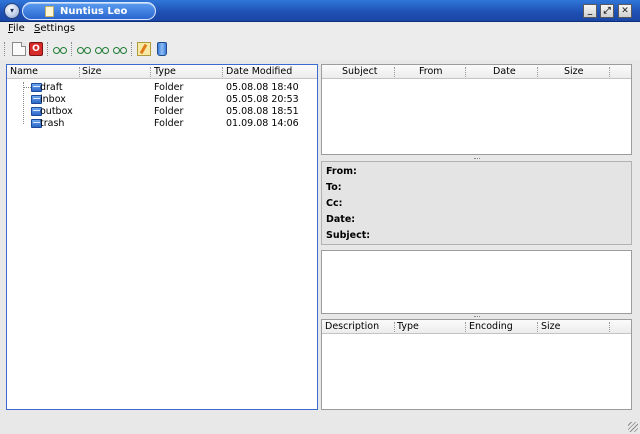 The width and height of the screenshot is (640, 434). Describe the element at coordinates (341, 219) in the screenshot. I see `header-date-label: Date:` at that location.